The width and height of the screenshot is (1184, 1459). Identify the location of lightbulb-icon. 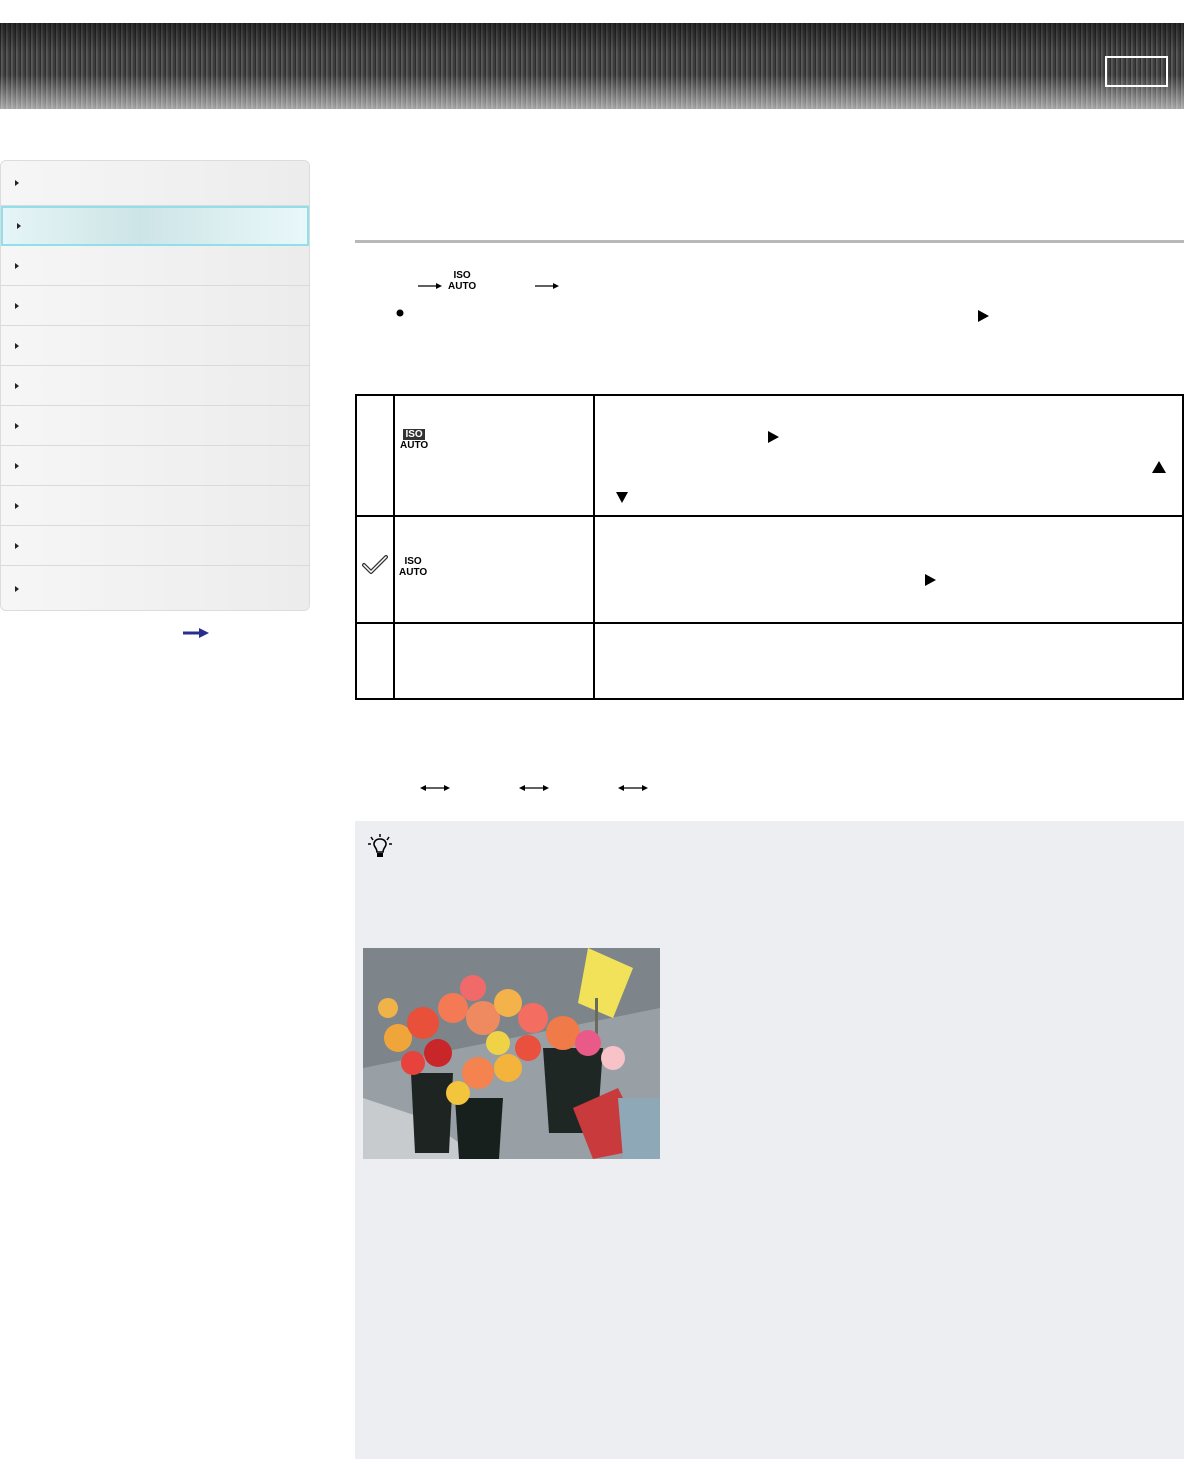
(380, 845).